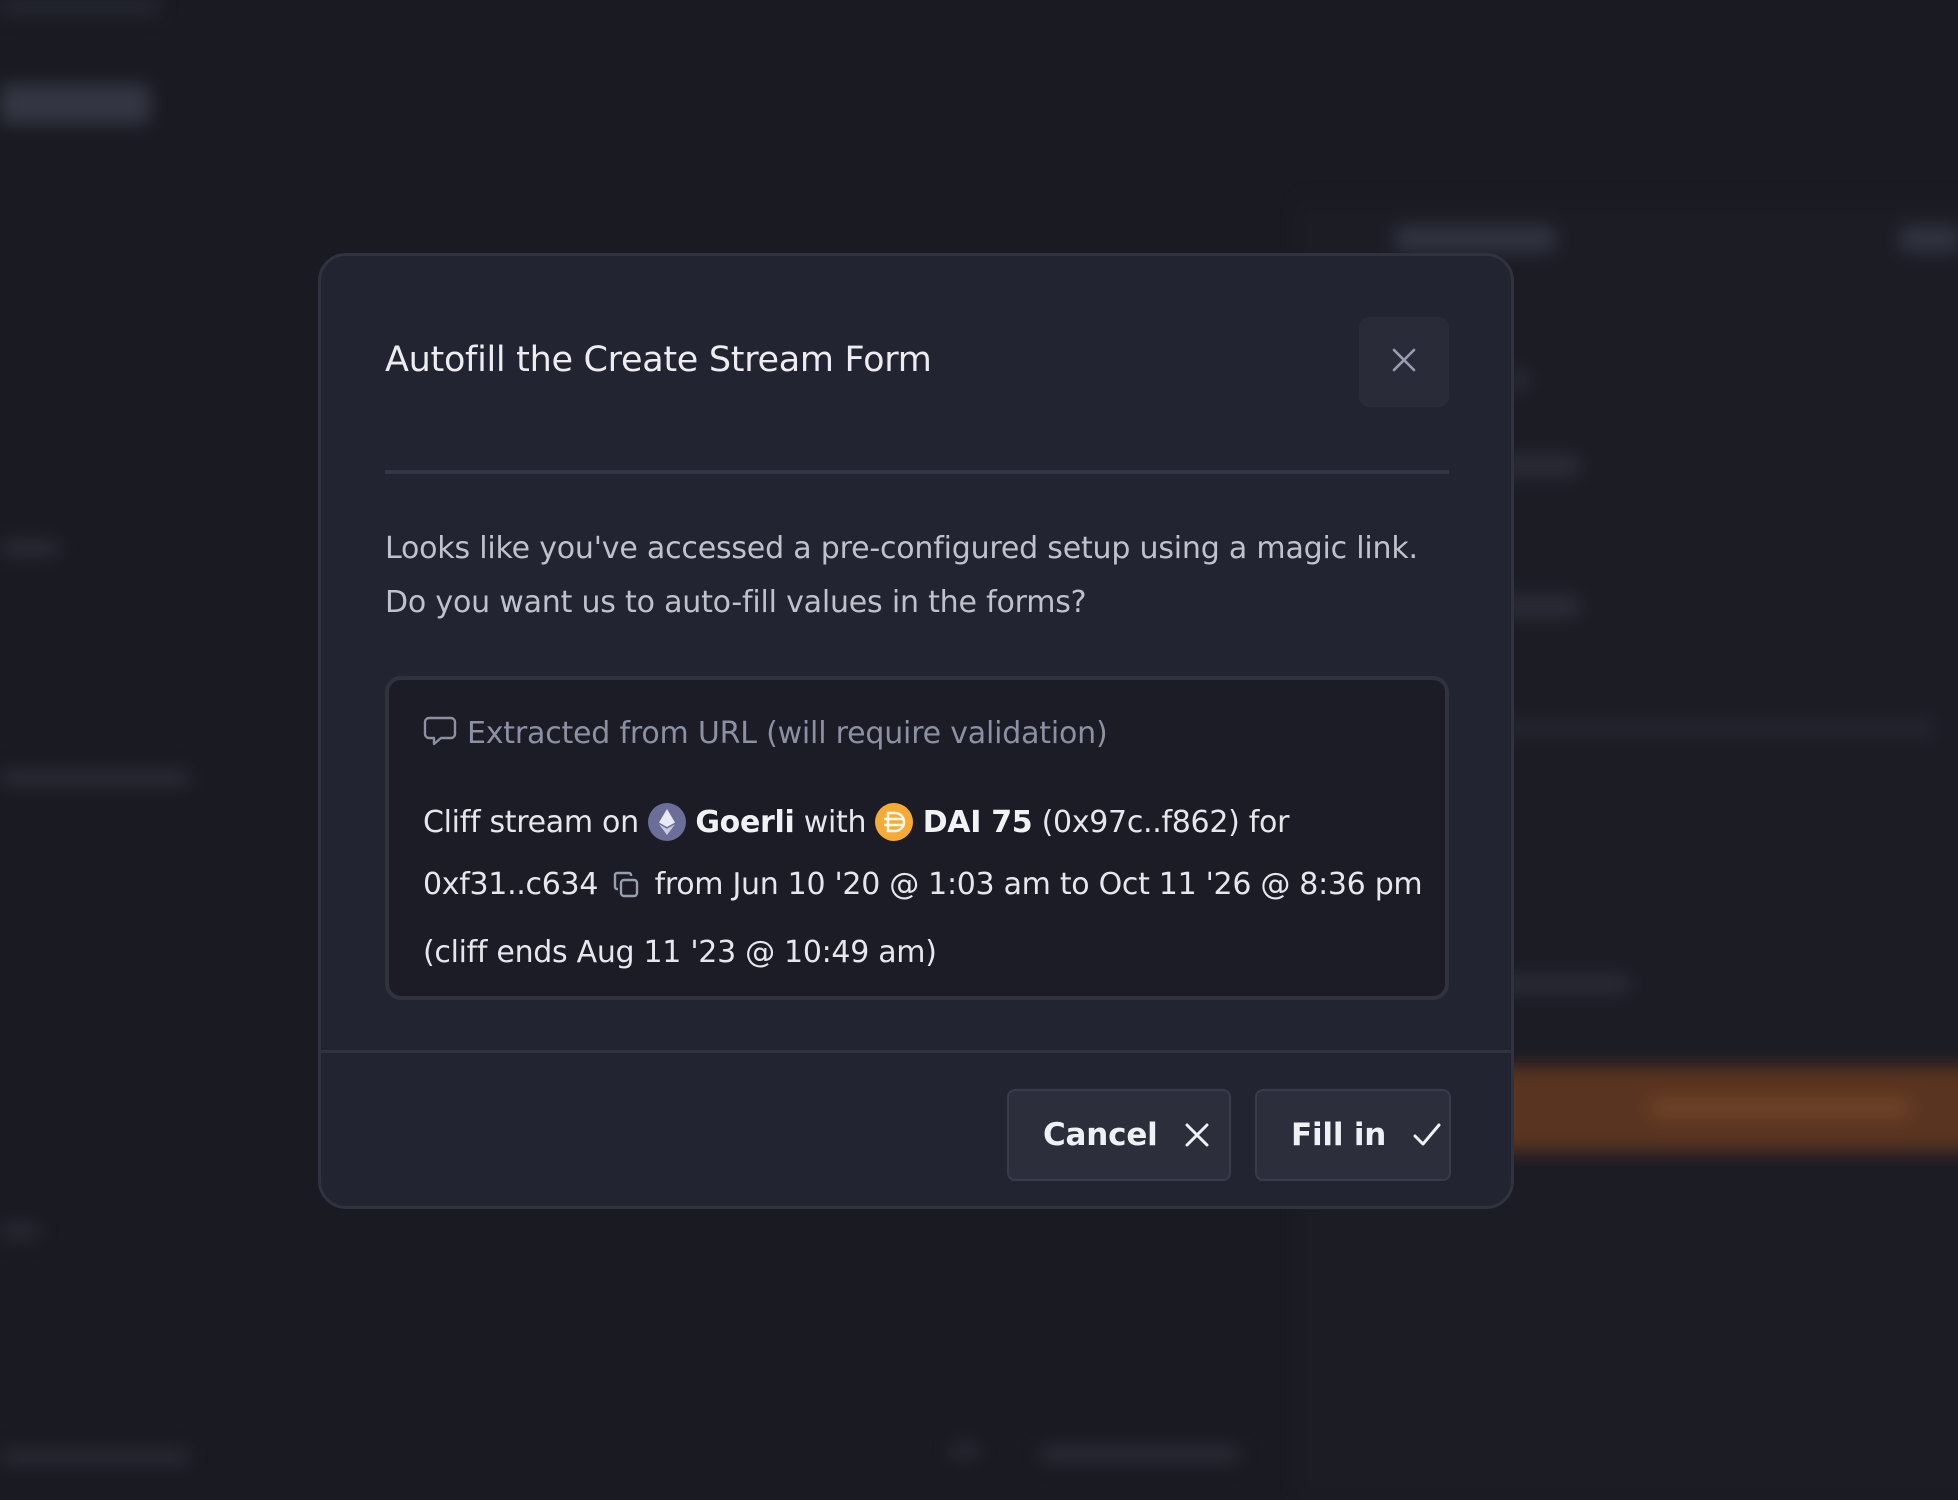  I want to click on background-primary-button, so click(1709, 1109).